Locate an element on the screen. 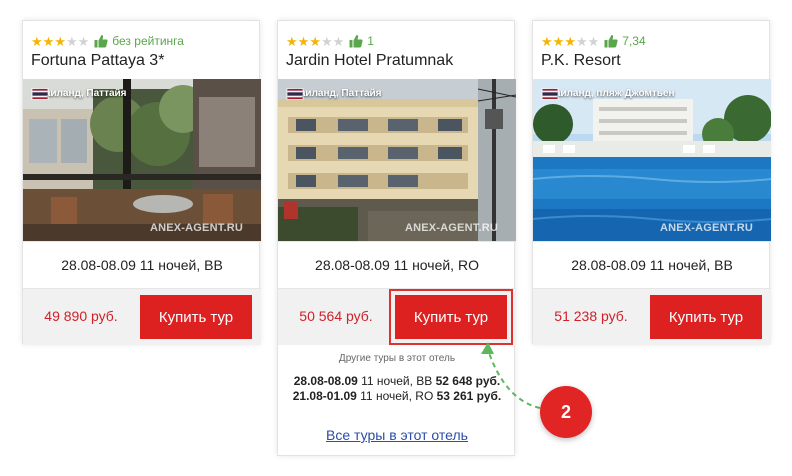 This screenshot has height=476, width=792. tour-price: 50 564 руб. is located at coordinates (336, 316).